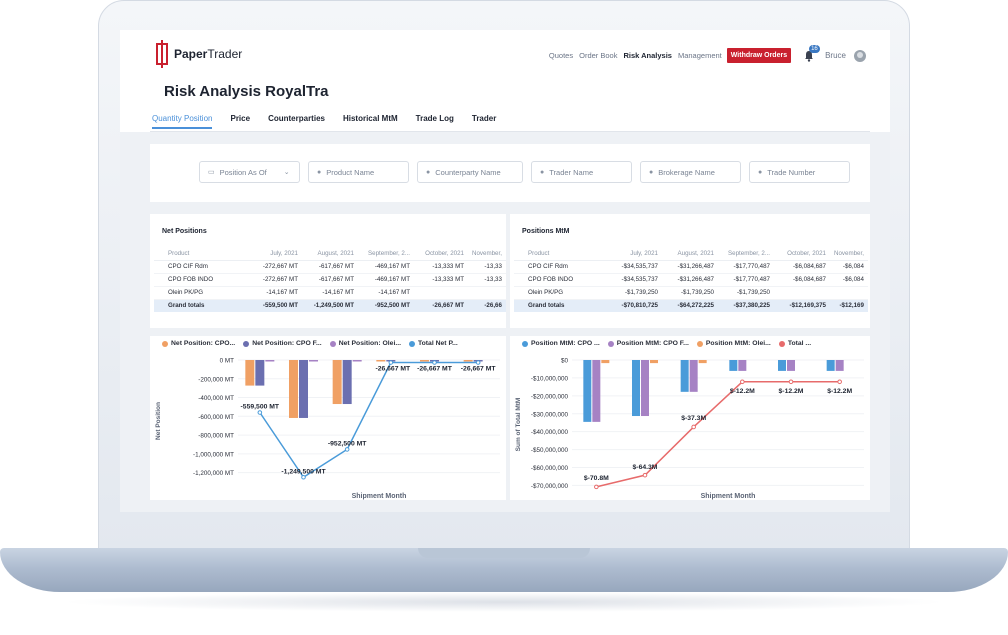 This screenshot has height=635, width=1008. I want to click on cell: -$17,770,487, so click(746, 280).